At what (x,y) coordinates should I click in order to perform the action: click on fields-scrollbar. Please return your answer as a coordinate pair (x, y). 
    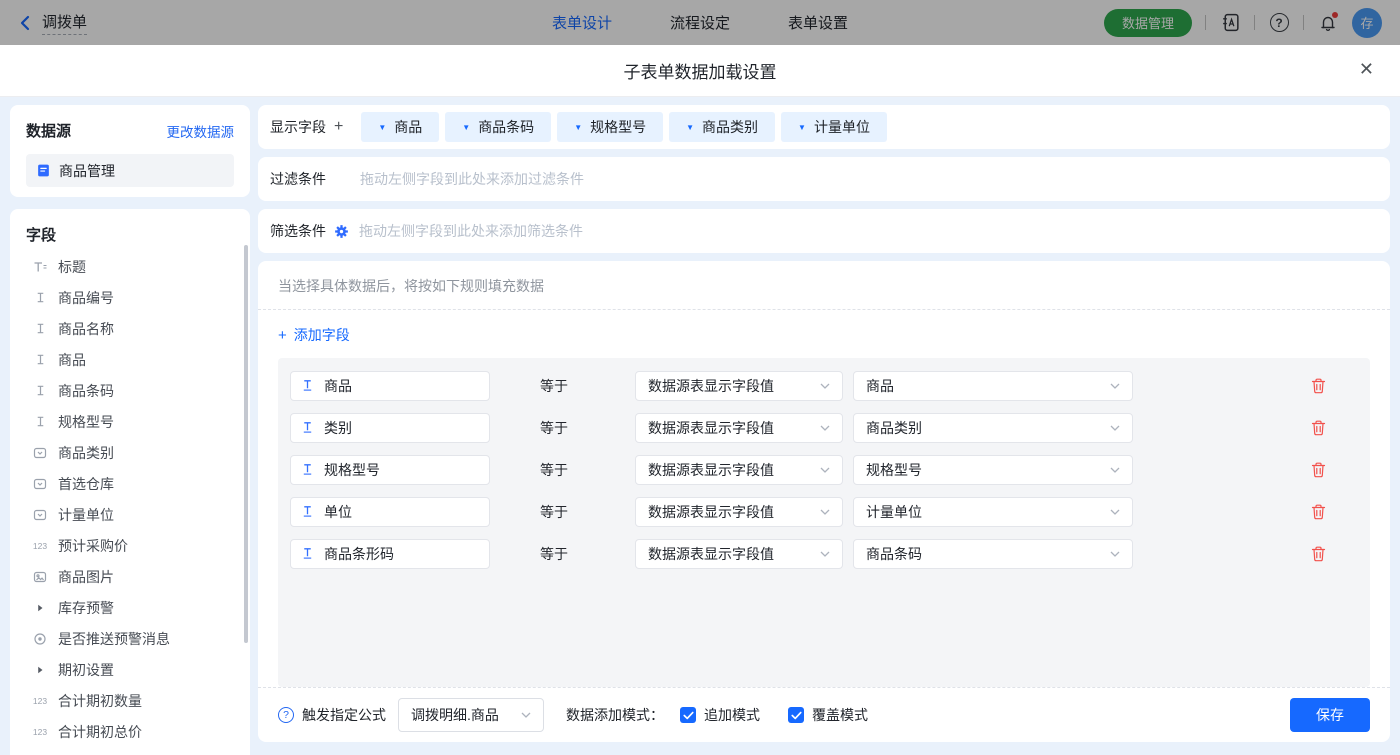
    Looking at the image, I should click on (246, 444).